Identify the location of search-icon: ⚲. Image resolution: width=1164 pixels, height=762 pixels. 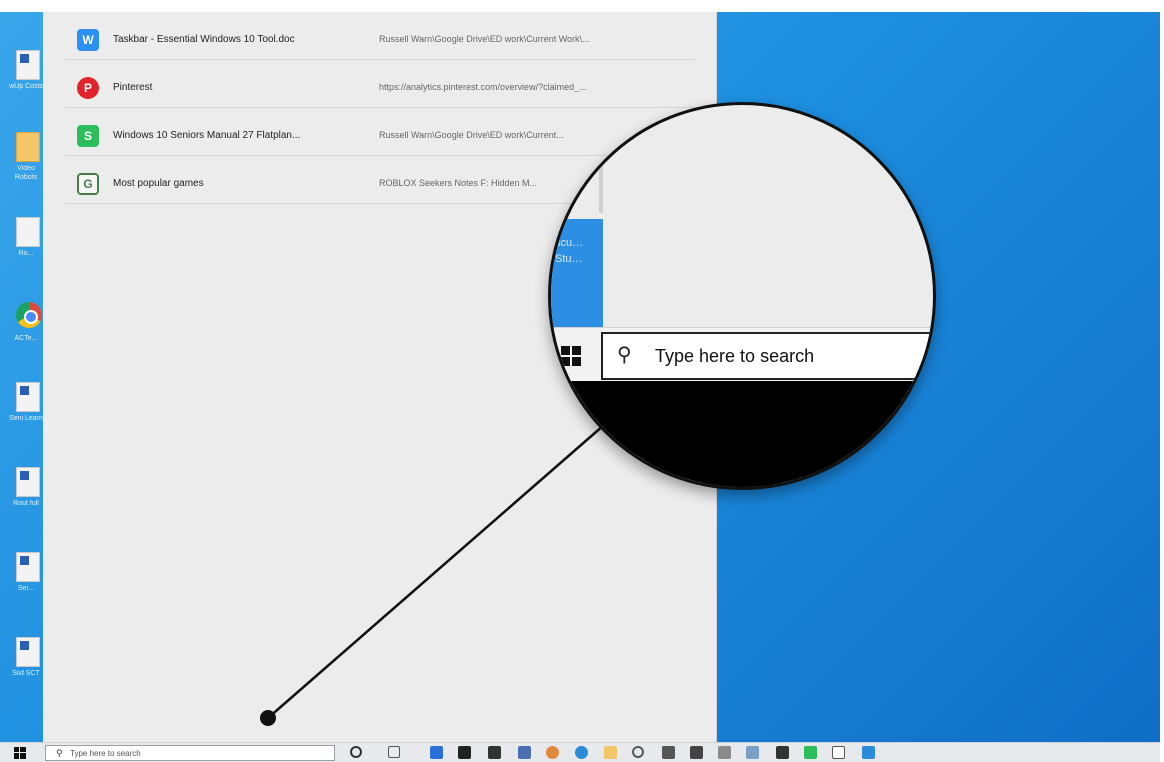
(624, 355).